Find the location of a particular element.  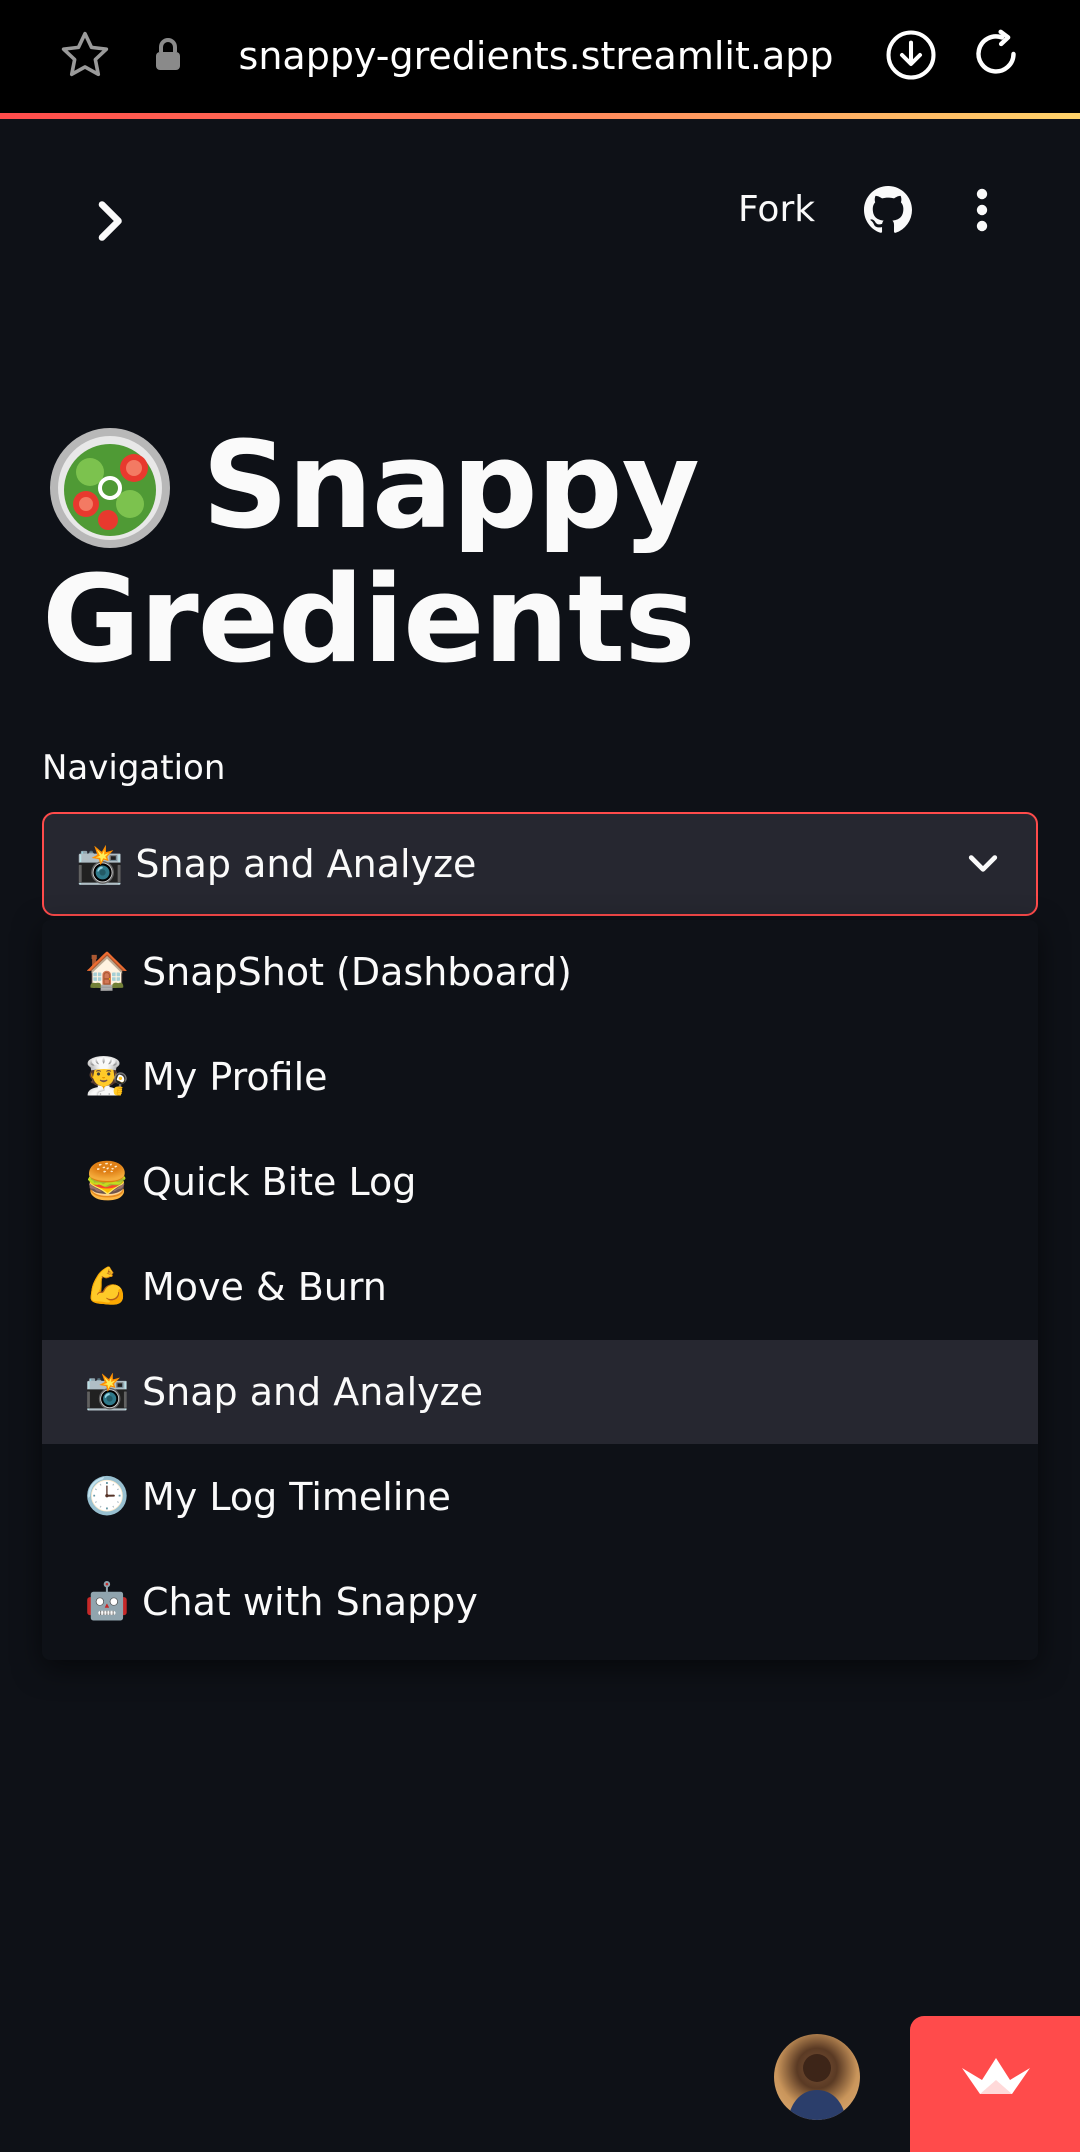

menu-item-label: My Profile is located at coordinates (235, 1077).